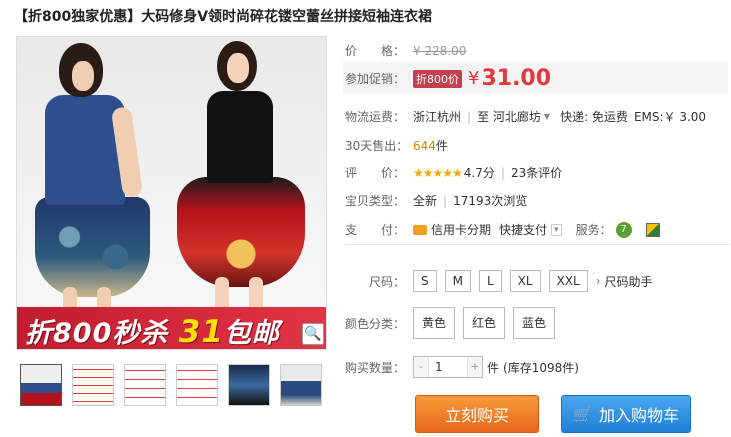  Describe the element at coordinates (425, 281) in the screenshot. I see `size-option-s: S` at that location.